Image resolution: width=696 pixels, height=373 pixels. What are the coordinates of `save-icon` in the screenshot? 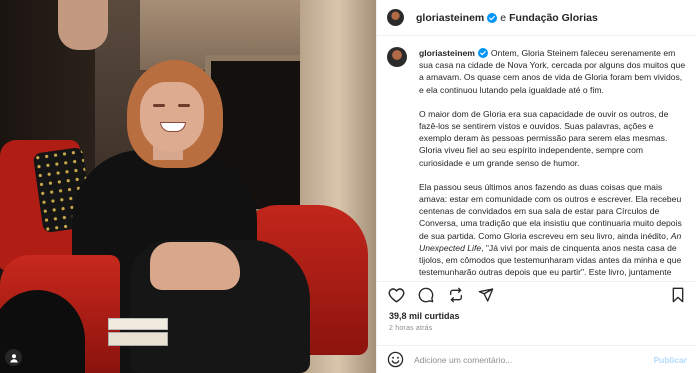 It's located at (678, 294).